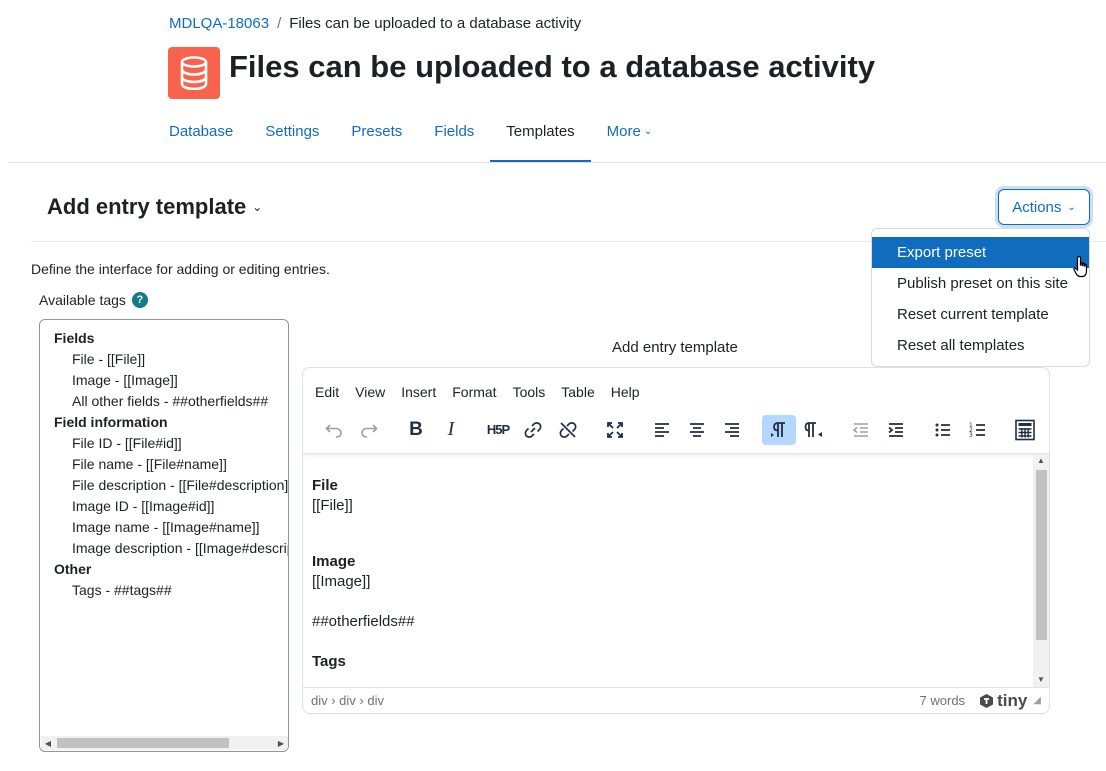 The width and height of the screenshot is (1106, 771). I want to click on menu-format: Format, so click(474, 395).